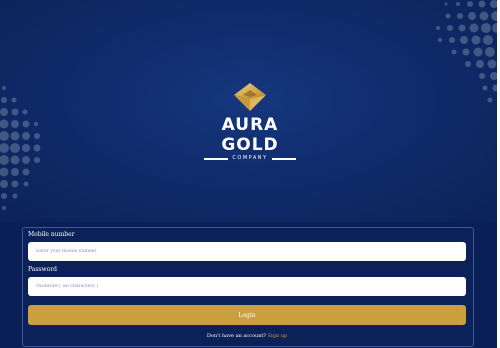  What do you see at coordinates (277, 336) in the screenshot?
I see `signup-link: Sign up` at bounding box center [277, 336].